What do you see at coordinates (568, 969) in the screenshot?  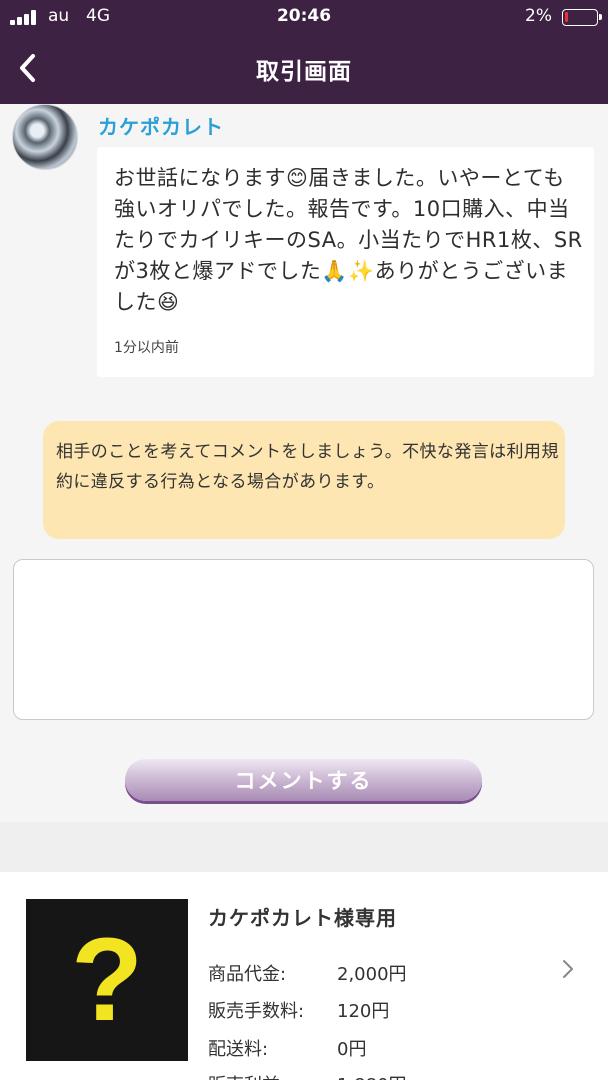 I see `chevron-right-icon` at bounding box center [568, 969].